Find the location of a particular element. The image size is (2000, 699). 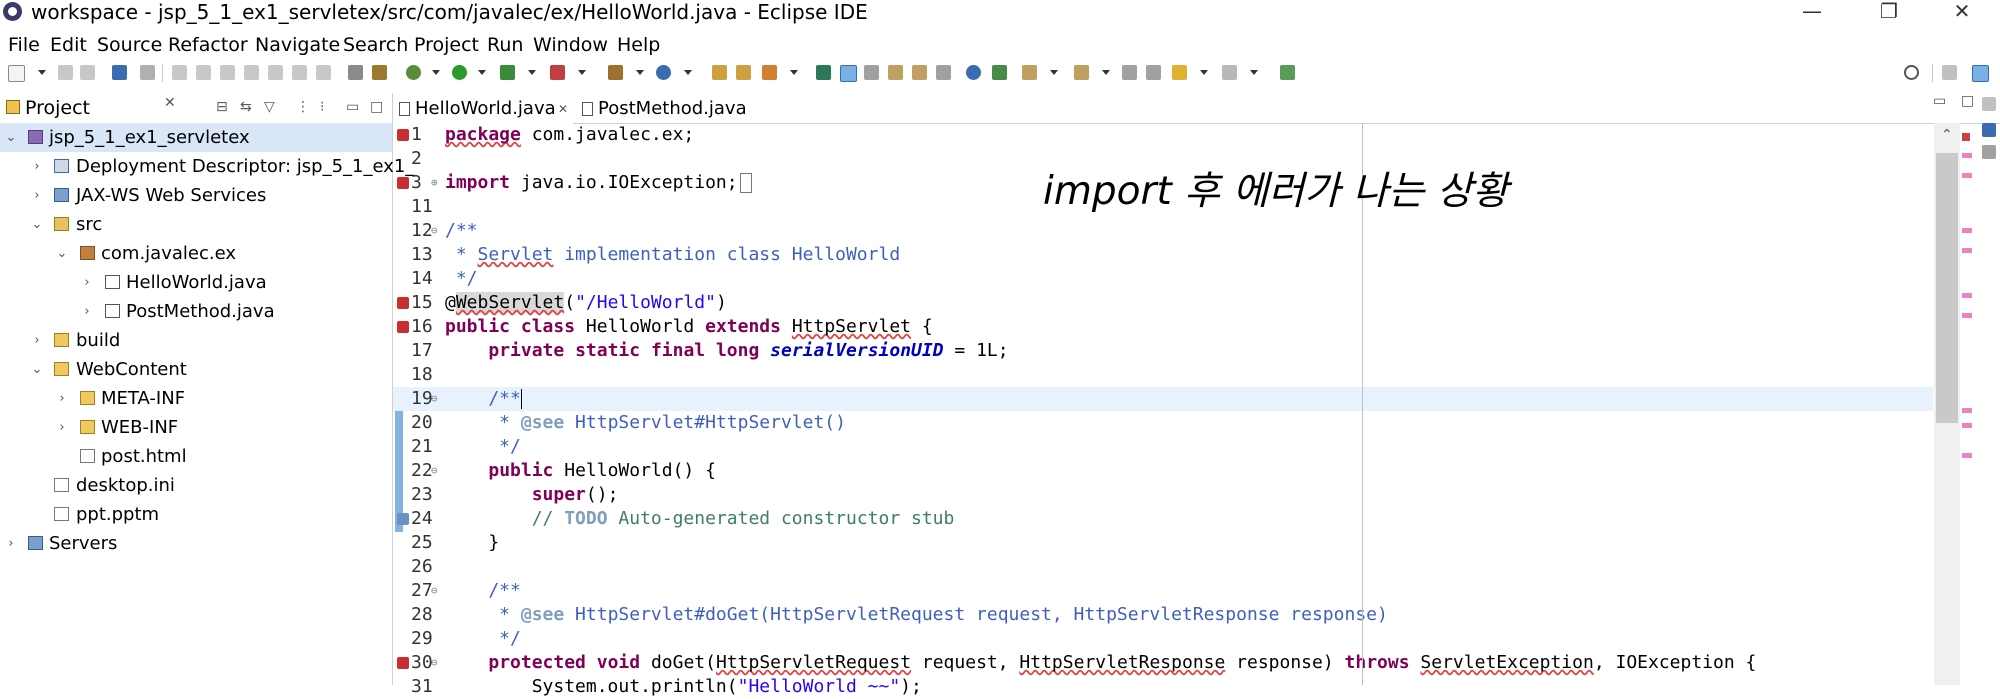

menu-file: File is located at coordinates (24, 45).